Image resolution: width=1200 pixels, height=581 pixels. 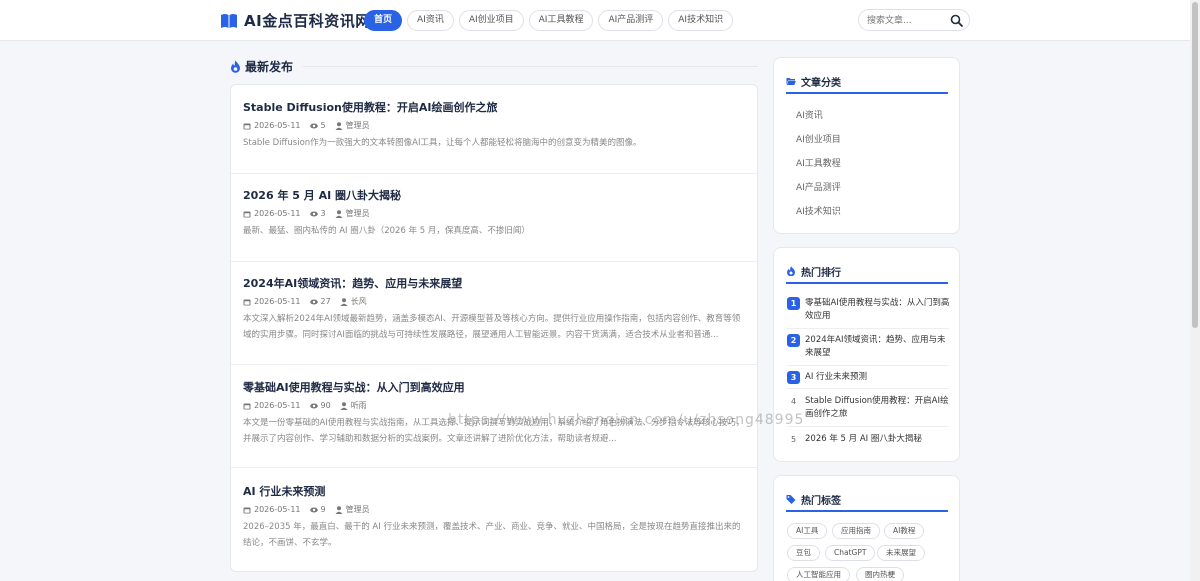 I want to click on book-icon, so click(x=229, y=20).